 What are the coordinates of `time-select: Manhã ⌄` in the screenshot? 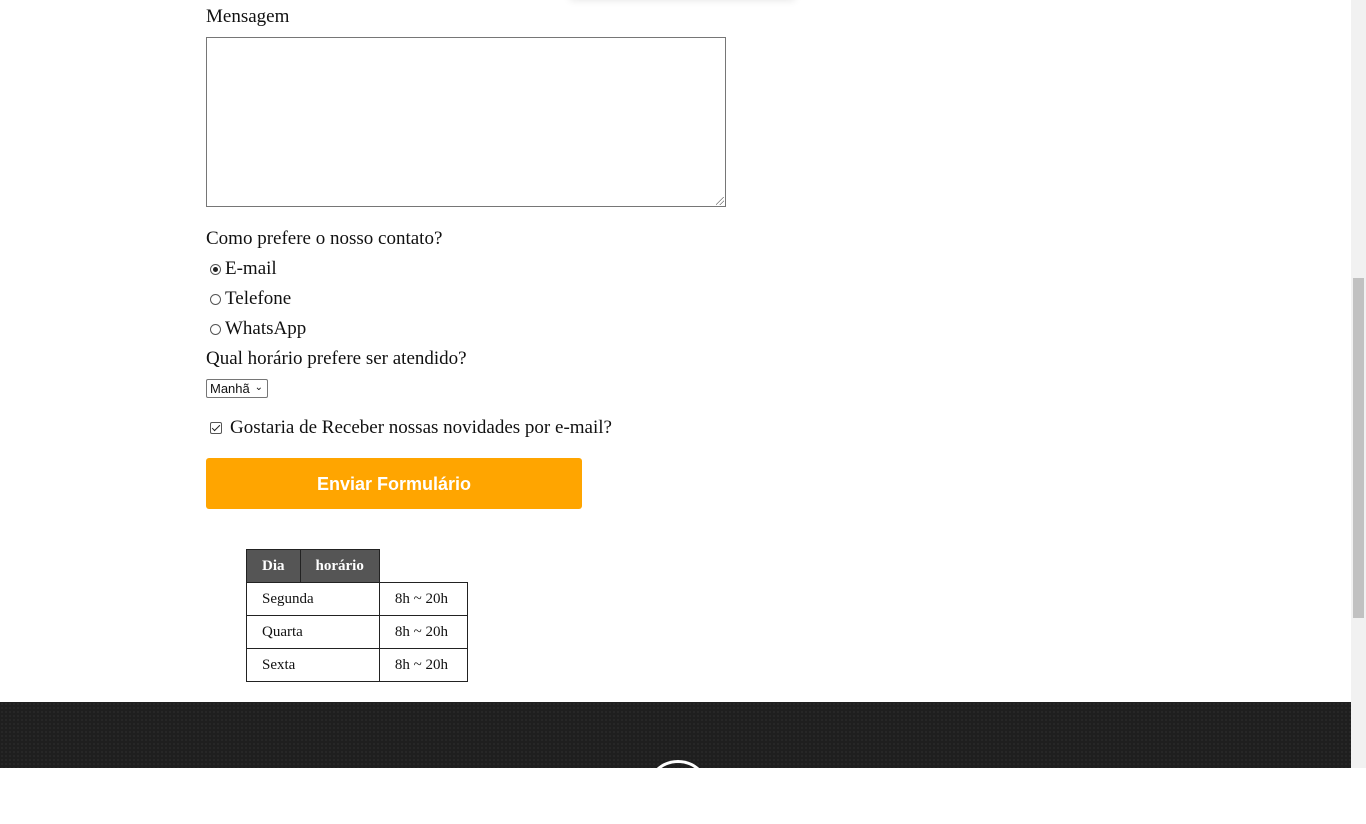 It's located at (237, 388).